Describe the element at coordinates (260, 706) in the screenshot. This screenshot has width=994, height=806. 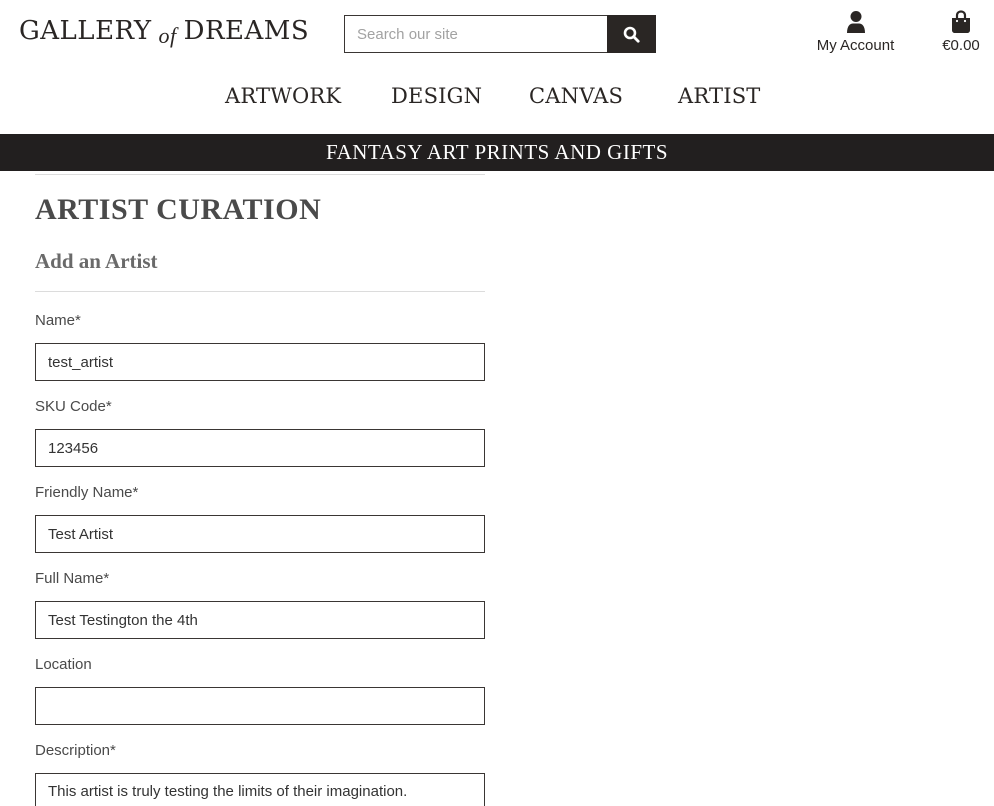
I see `location-input` at that location.